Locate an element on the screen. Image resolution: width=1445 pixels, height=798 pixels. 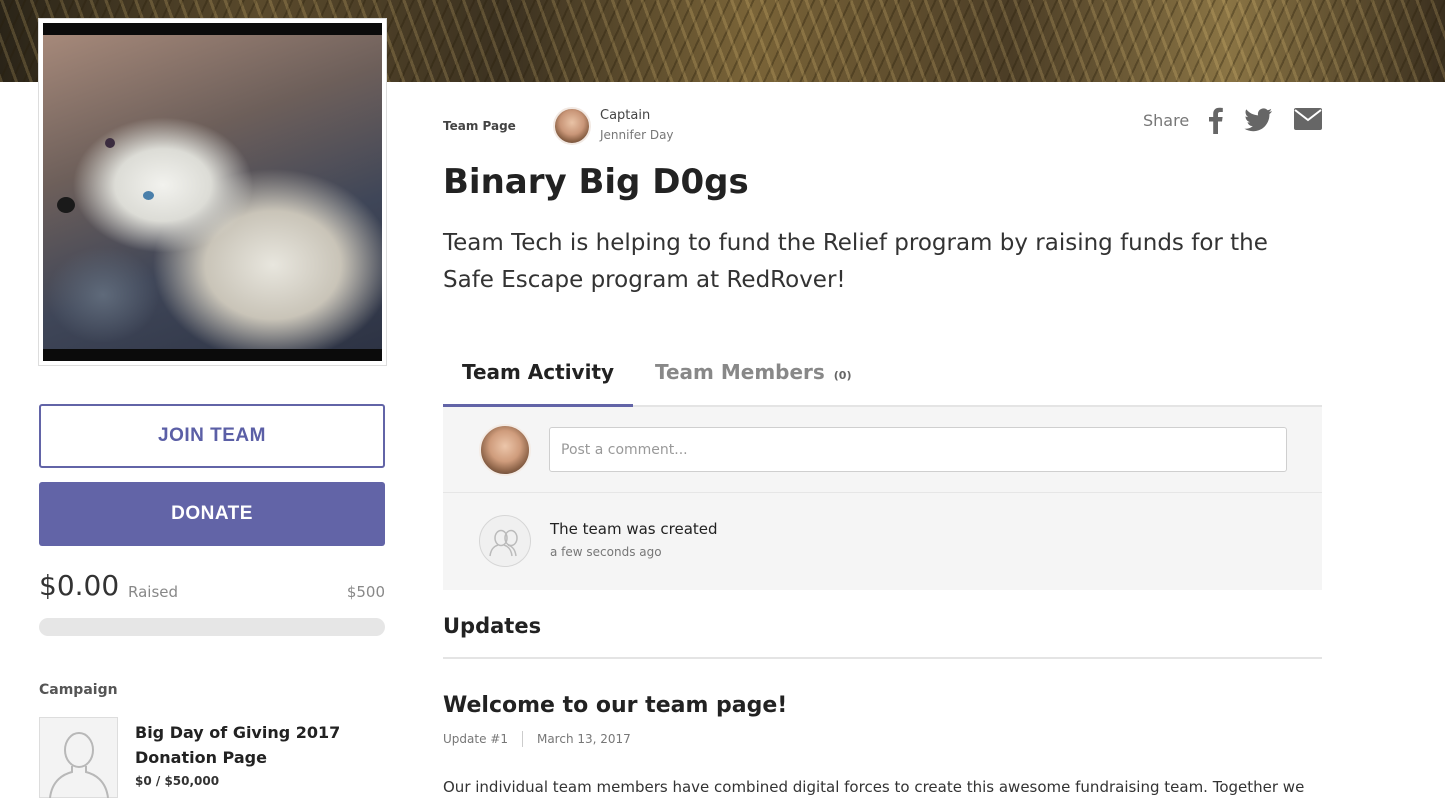
campaign-heading: Campaign is located at coordinates (78, 690).